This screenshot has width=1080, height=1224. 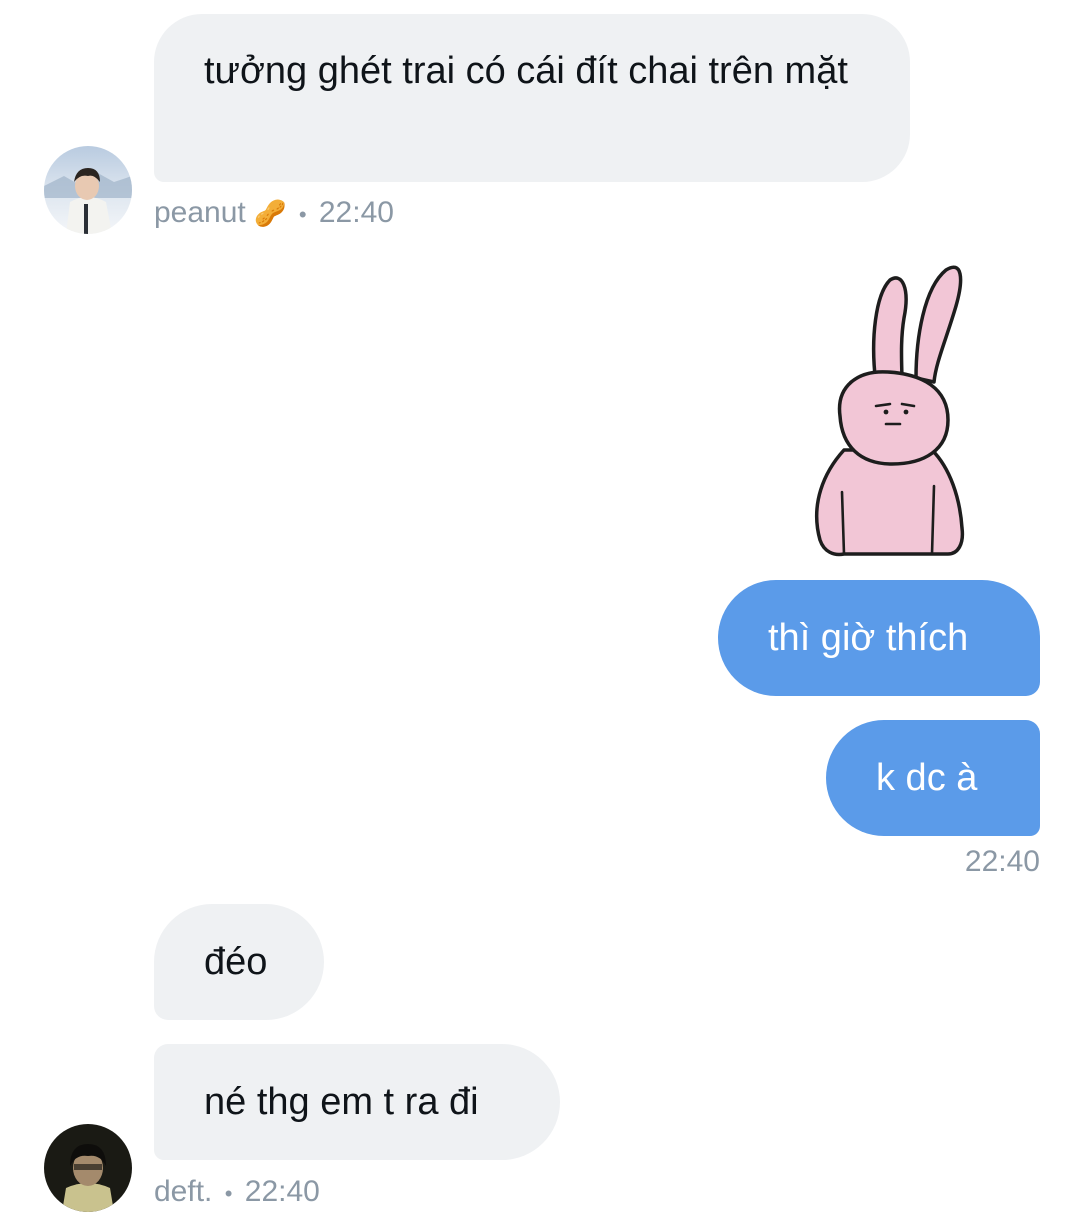 What do you see at coordinates (236, 962) in the screenshot?
I see `message-text: đéo` at bounding box center [236, 962].